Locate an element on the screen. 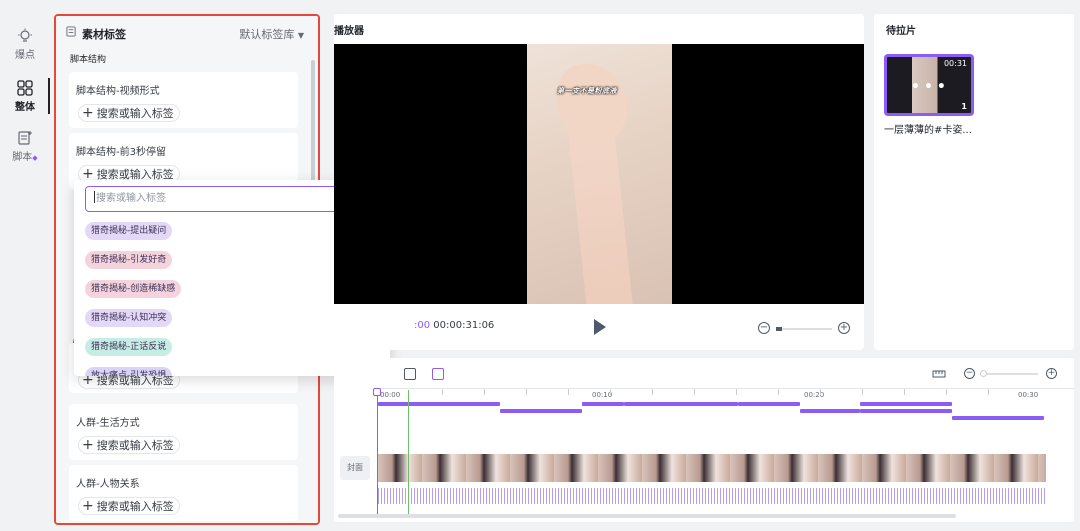 The image size is (1080, 531). tag-card-name: 人群-生活方式 is located at coordinates (108, 423).